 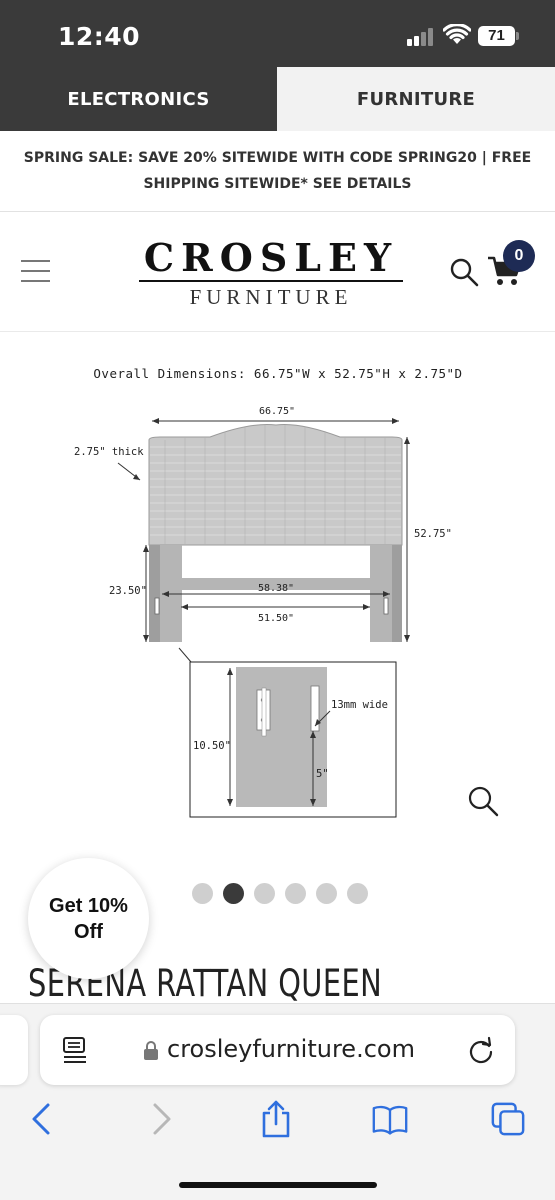 What do you see at coordinates (161, 1119) in the screenshot?
I see `forward-icon` at bounding box center [161, 1119].